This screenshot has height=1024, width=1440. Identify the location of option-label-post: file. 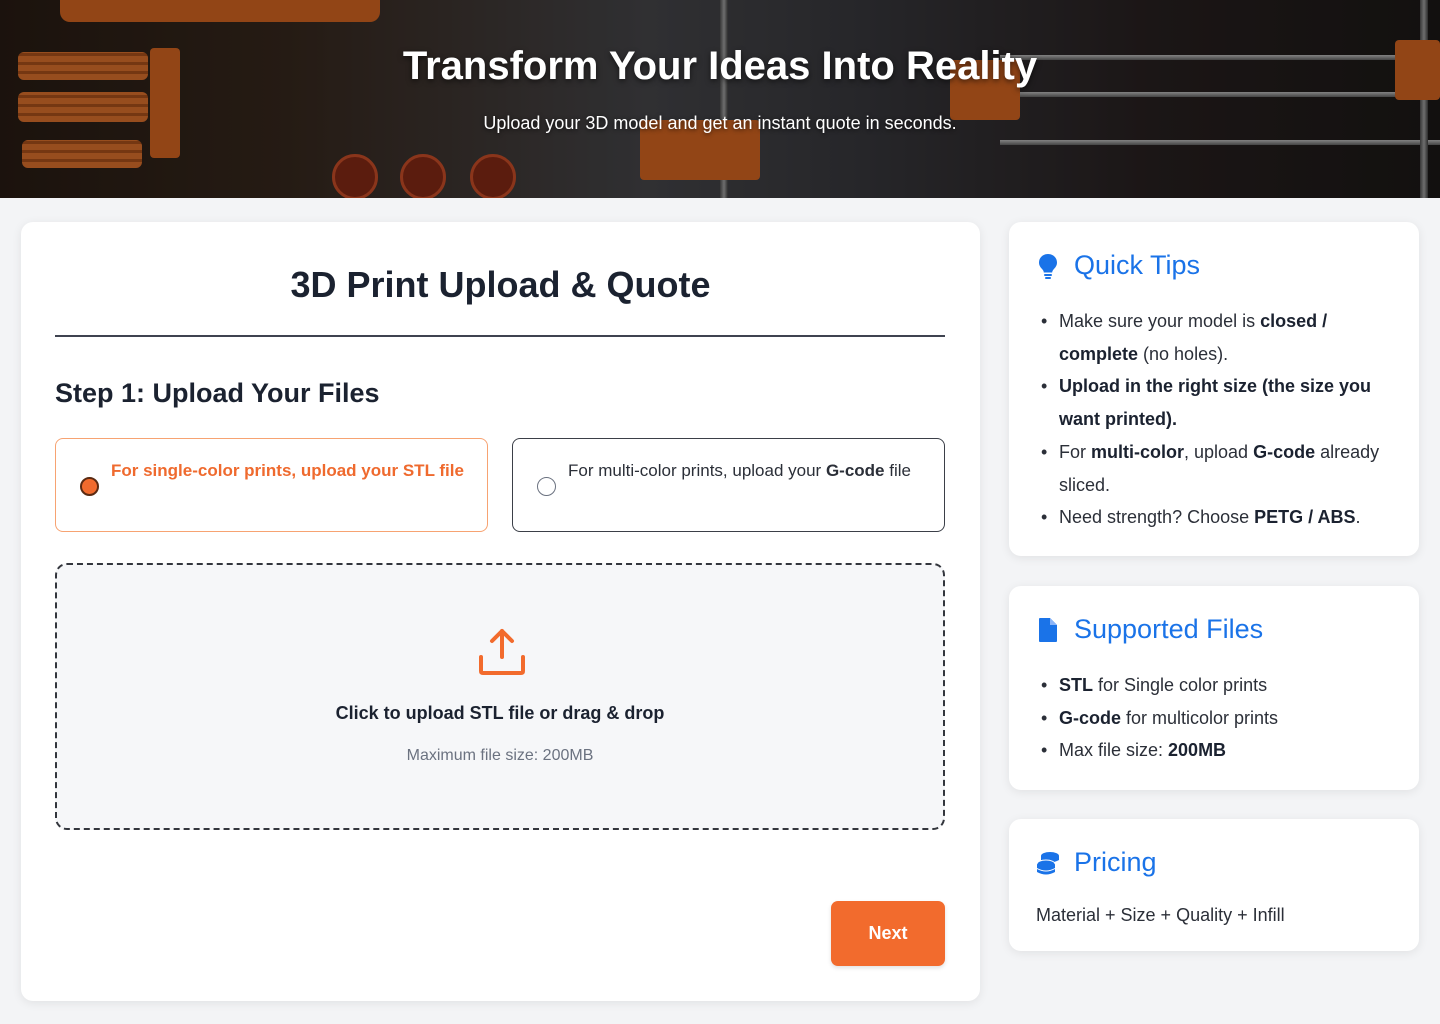
(897, 470).